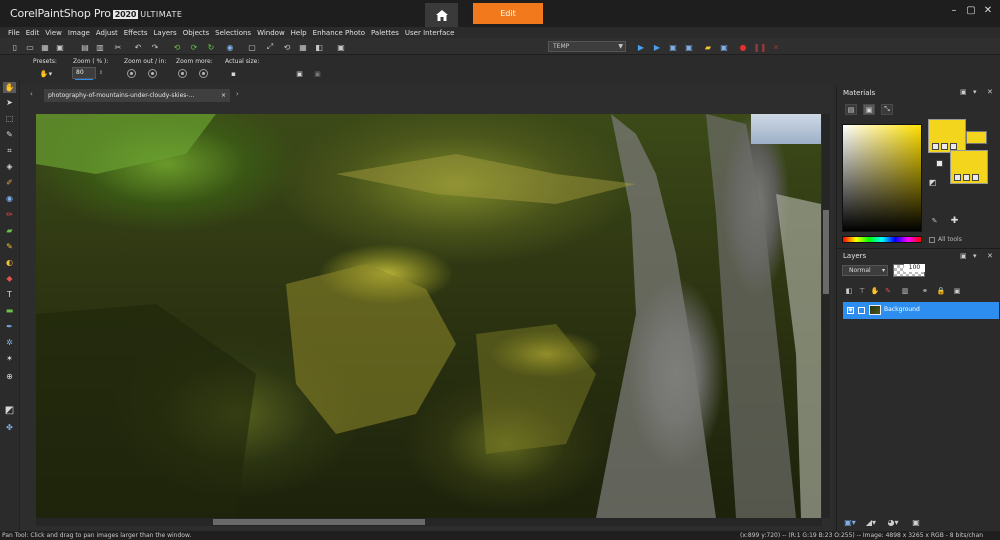 This screenshot has height=540, width=1000. What do you see at coordinates (138, 47) in the screenshot?
I see `undo-icon: ↶` at bounding box center [138, 47].